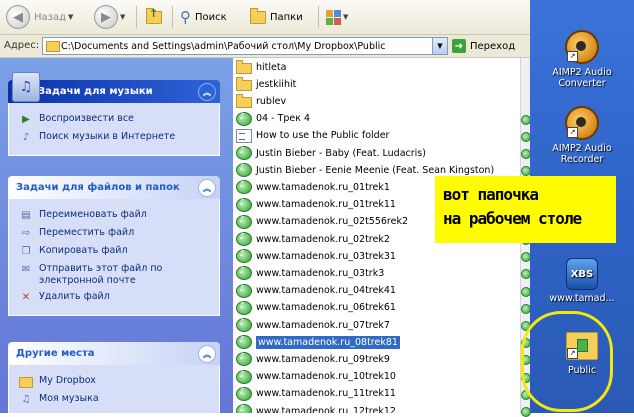 Image resolution: width=634 pixels, height=417 pixels. Describe the element at coordinates (273, 119) in the screenshot. I see `file-row: 04 - Трек 4` at that location.